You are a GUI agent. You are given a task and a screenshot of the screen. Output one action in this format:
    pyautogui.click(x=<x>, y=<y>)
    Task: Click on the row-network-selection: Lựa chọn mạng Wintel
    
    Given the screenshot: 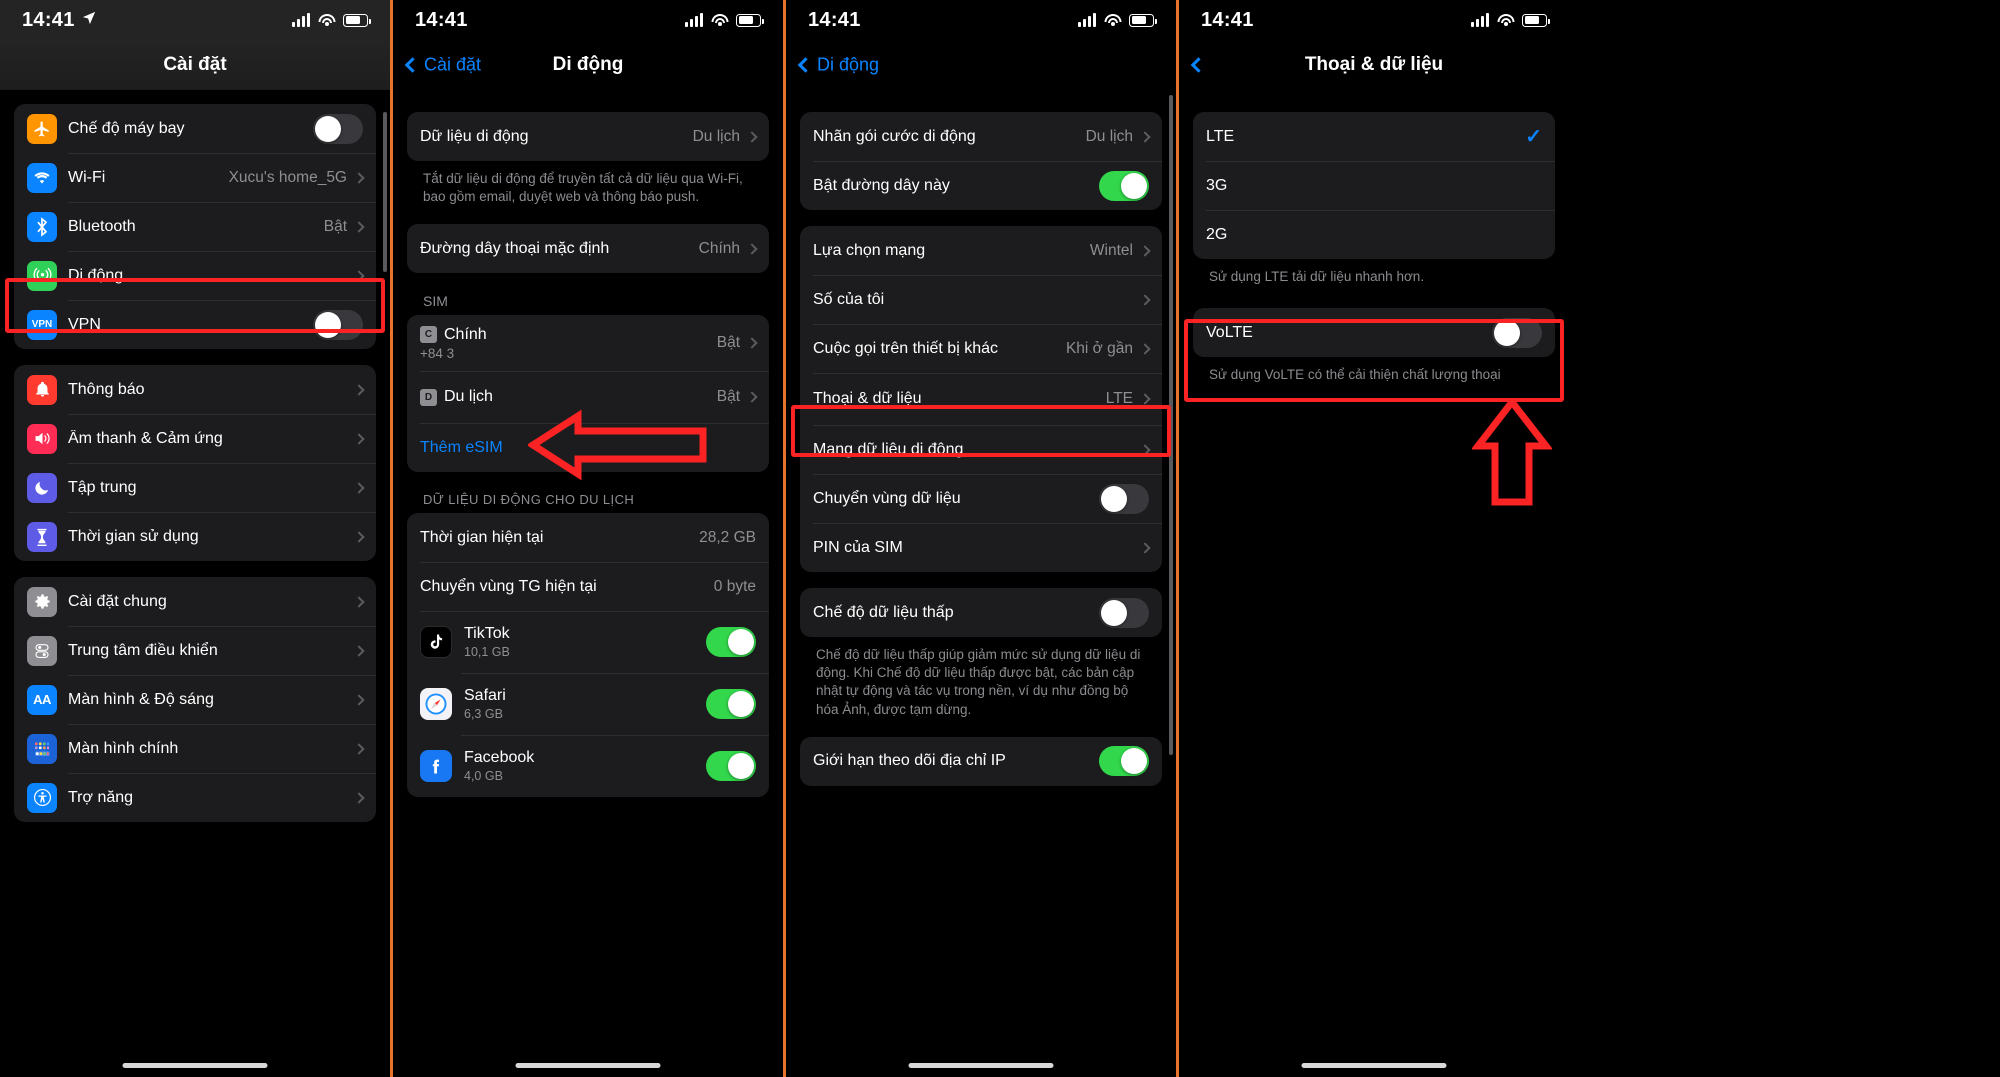 What is the action you would take?
    pyautogui.click(x=981, y=250)
    